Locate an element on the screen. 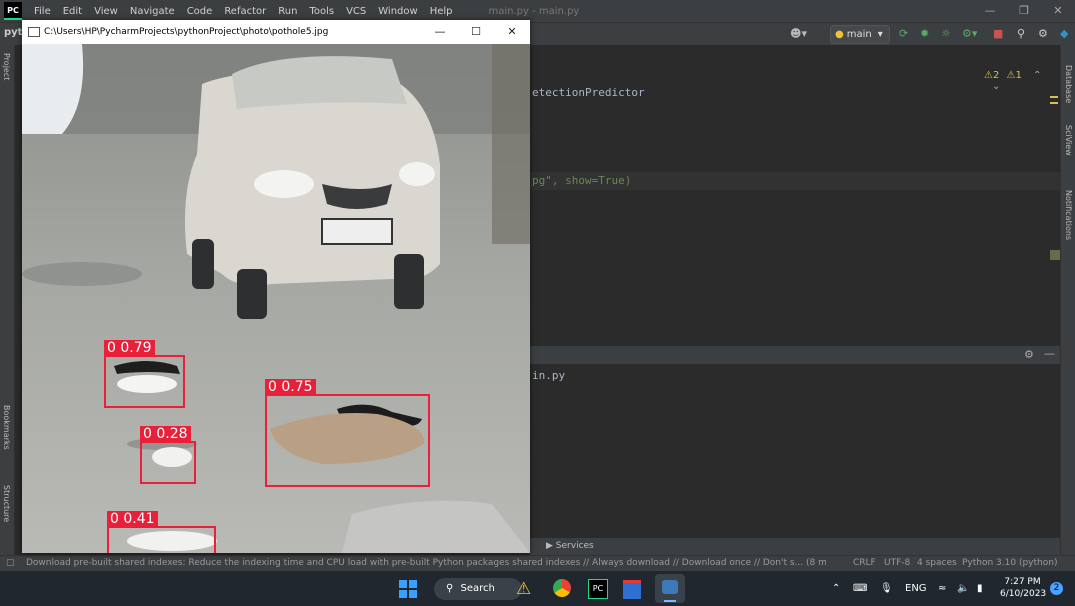 Image resolution: width=1075 pixels, height=606 pixels. keyboard-icon: ⌨ is located at coordinates (860, 588).